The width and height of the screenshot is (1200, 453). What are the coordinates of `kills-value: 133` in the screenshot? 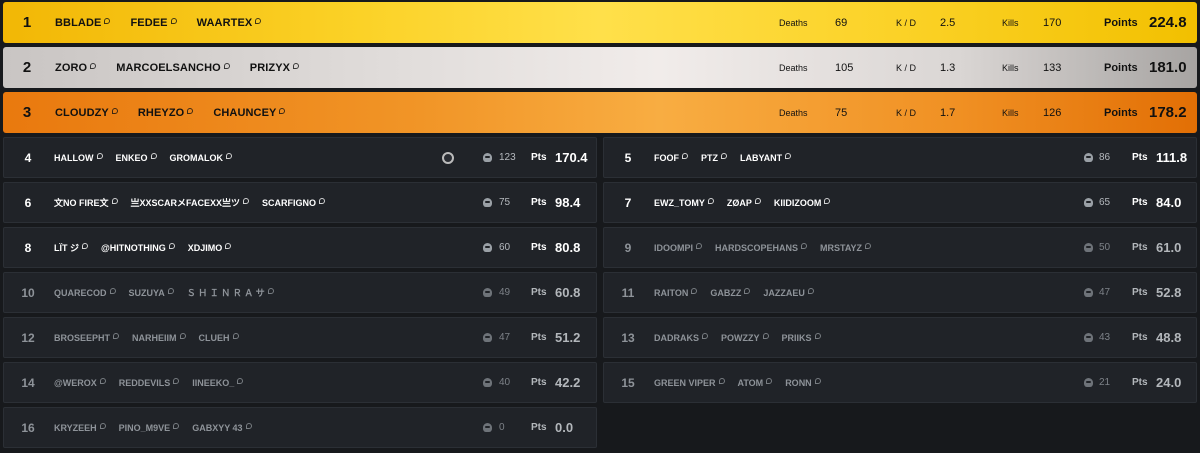 It's located at (1052, 67).